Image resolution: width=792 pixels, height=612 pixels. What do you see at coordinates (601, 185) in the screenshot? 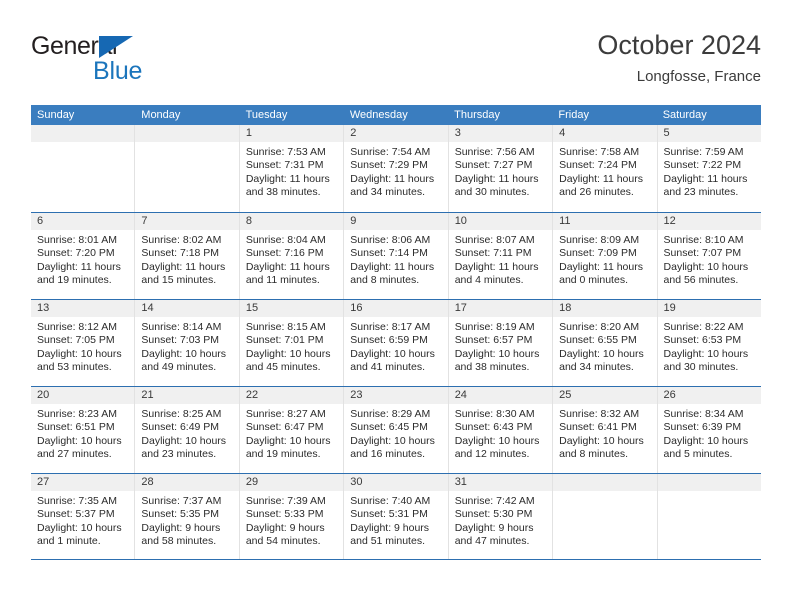
I see `daylight-text: Daylight: 11 hours and 26 minutes.` at bounding box center [601, 185].